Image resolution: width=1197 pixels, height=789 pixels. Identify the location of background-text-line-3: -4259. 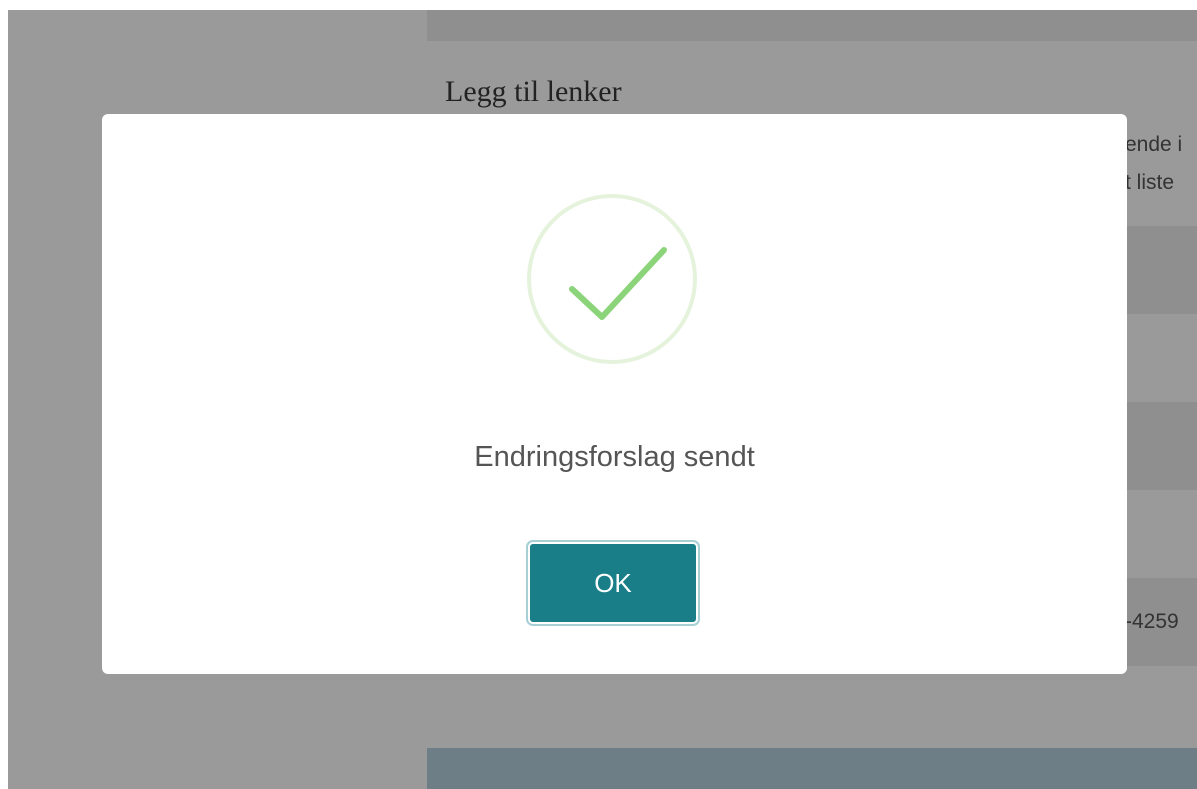
(1152, 621).